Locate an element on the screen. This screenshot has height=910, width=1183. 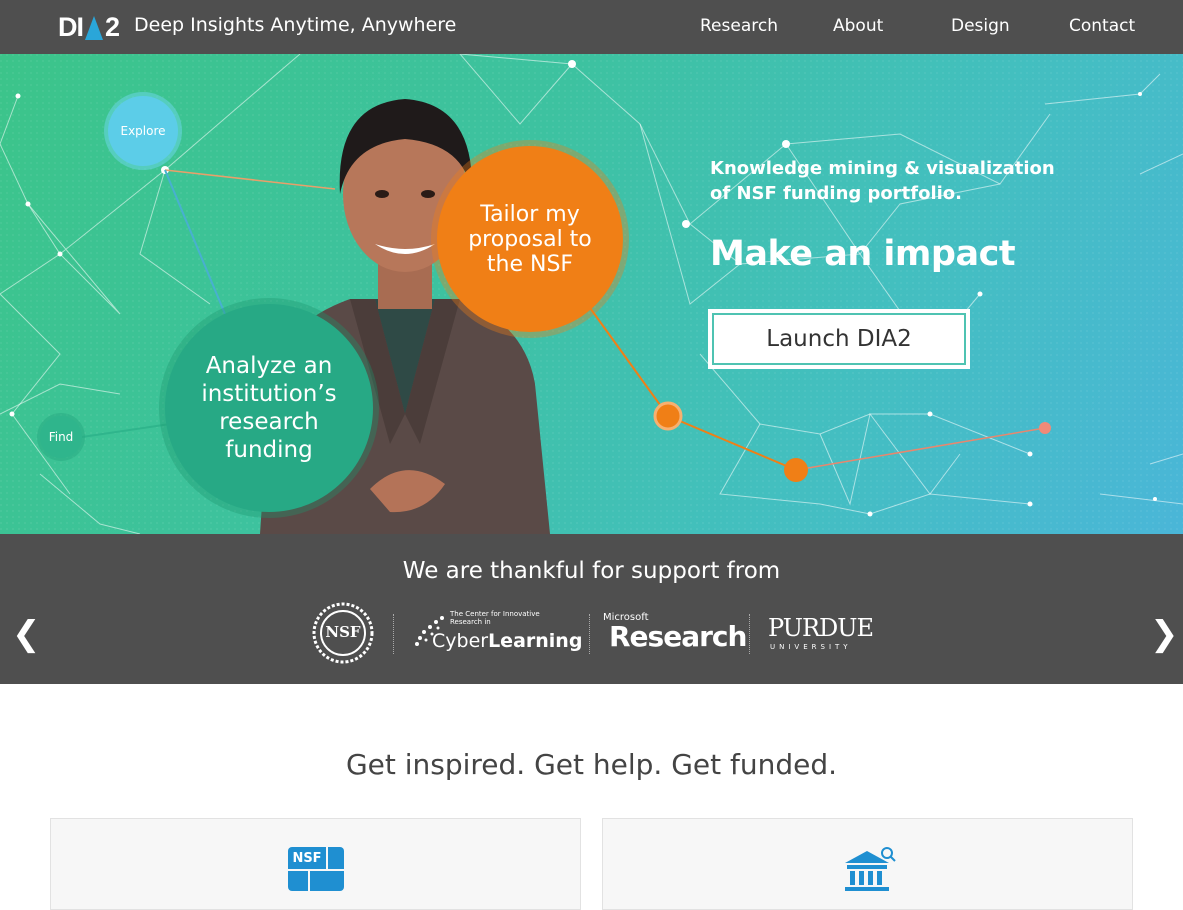
dia2-logo: DI 2 is located at coordinates (89, 26).